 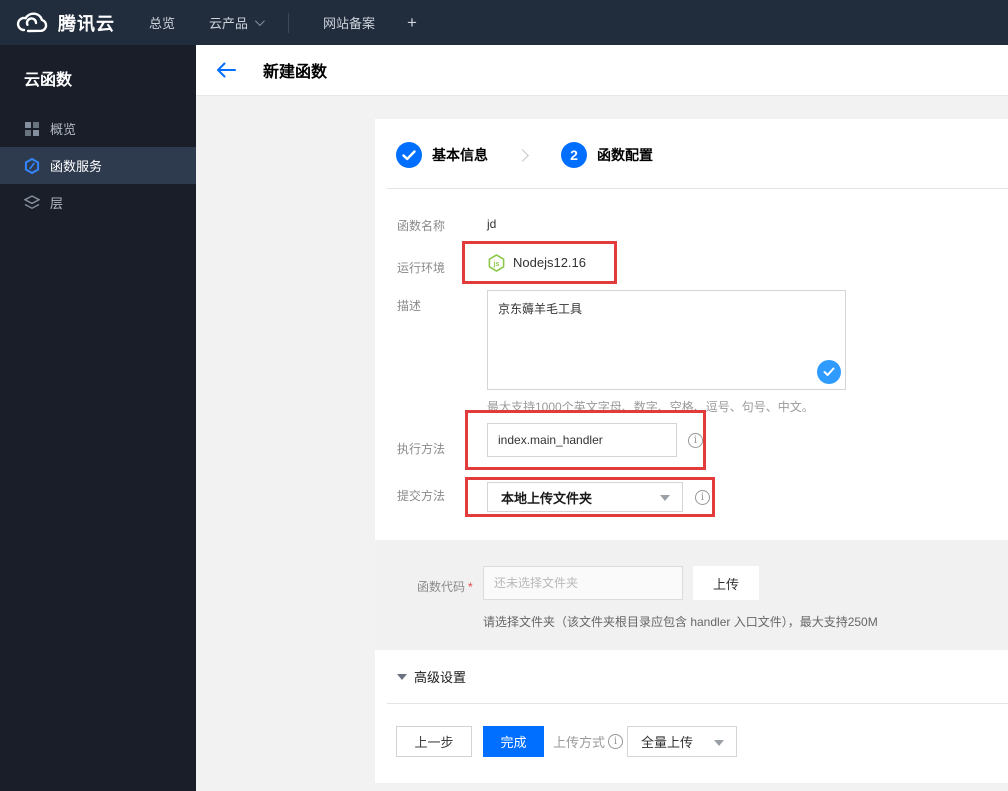 I want to click on step1-done-circle, so click(x=409, y=155).